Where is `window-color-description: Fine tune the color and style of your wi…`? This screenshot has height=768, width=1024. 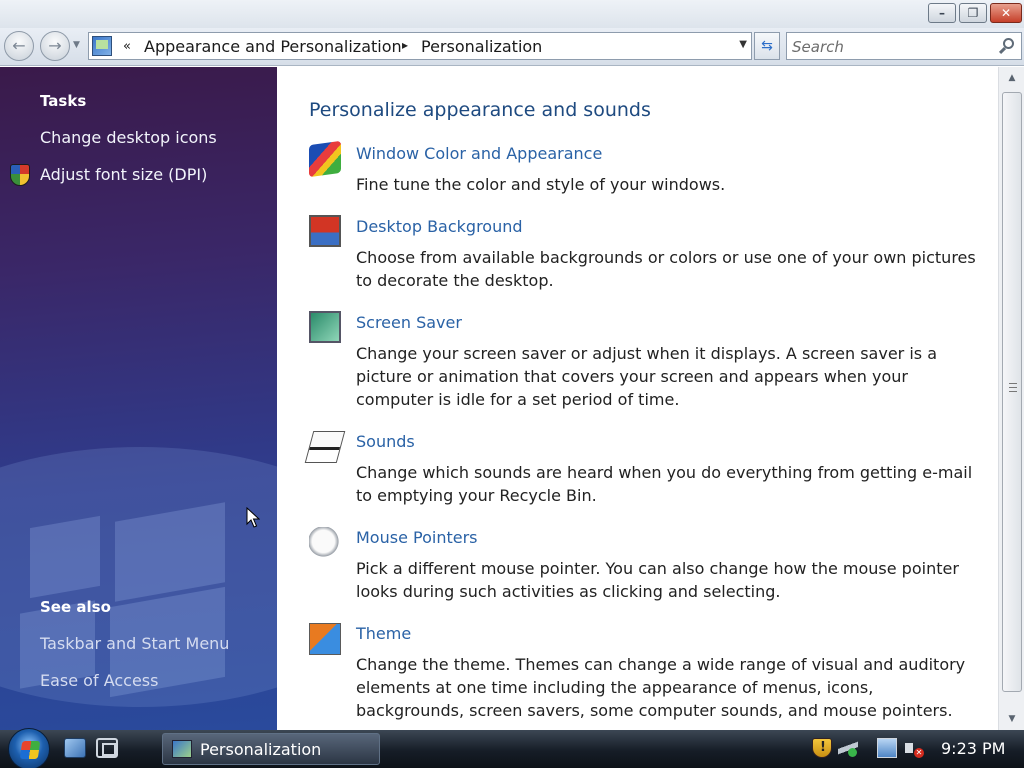 window-color-description: Fine tune the color and style of your wi… is located at coordinates (541, 184).